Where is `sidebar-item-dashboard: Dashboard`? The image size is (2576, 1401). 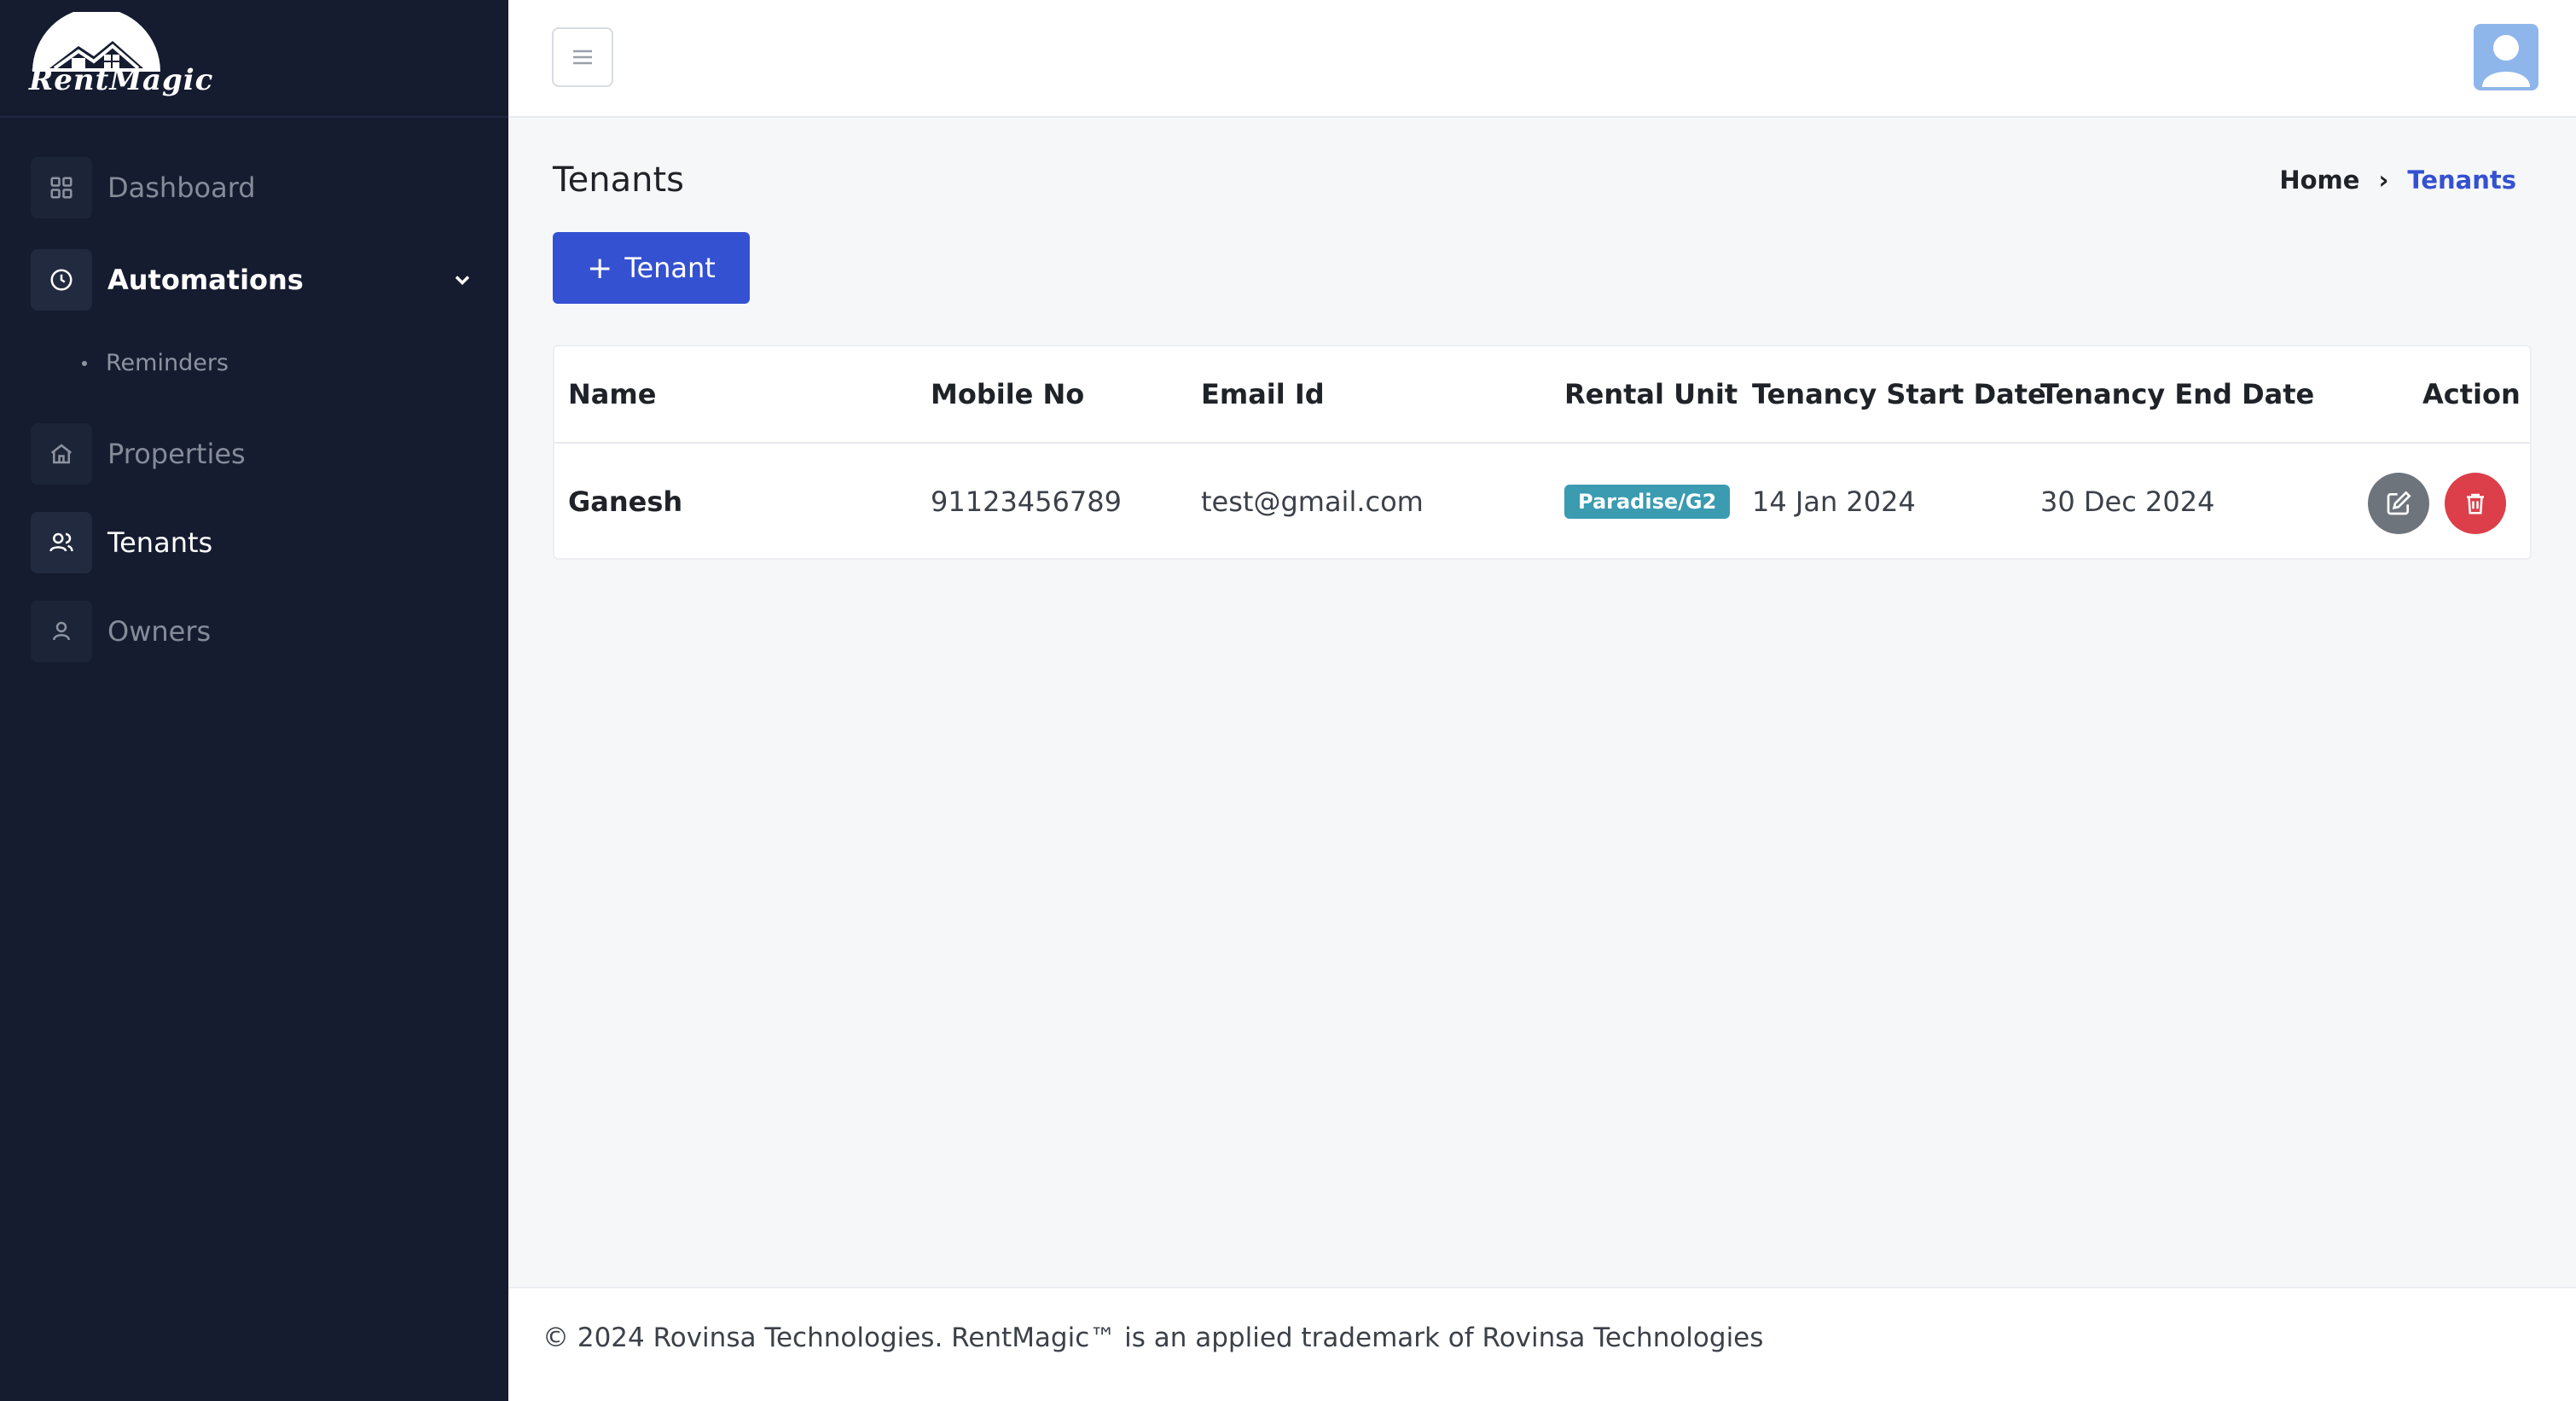
sidebar-item-dashboard: Dashboard is located at coordinates (254, 187).